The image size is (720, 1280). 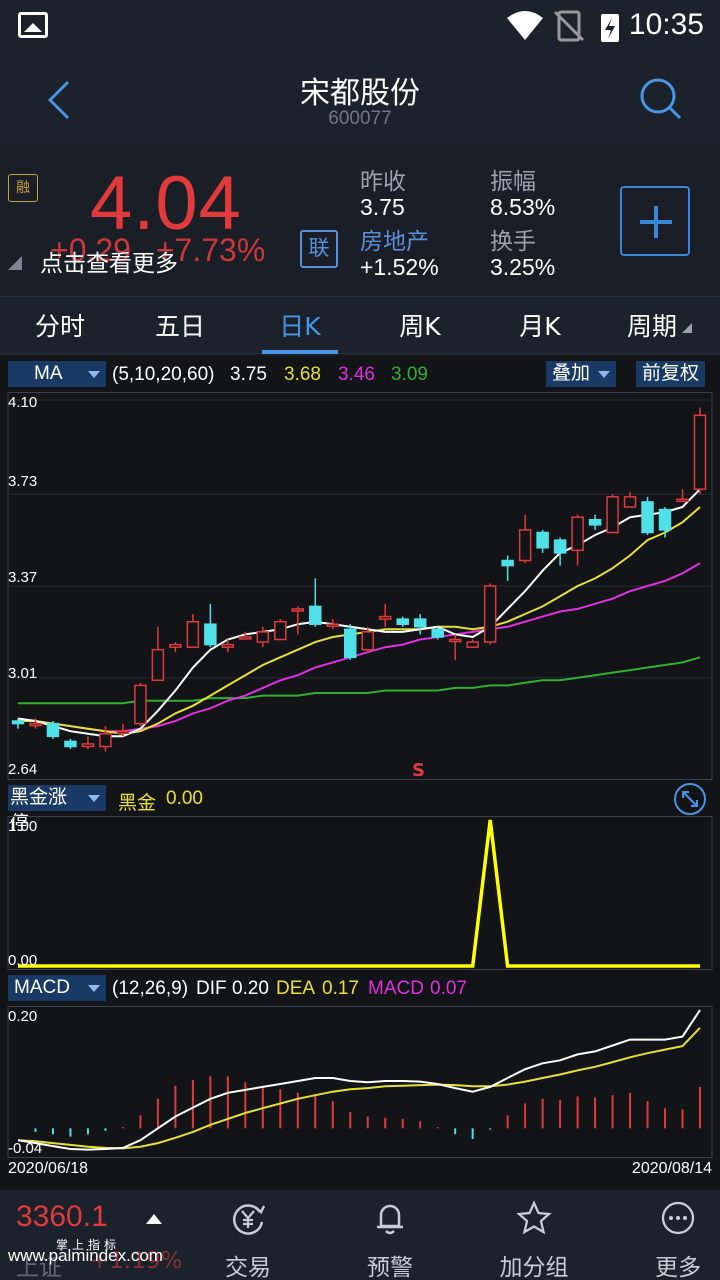 I want to click on dea-value: 0.17, so click(x=340, y=988).